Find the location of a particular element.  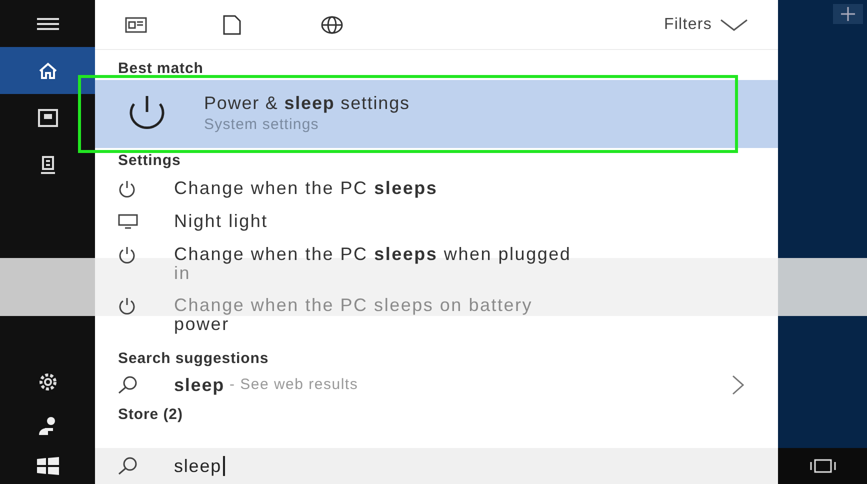

sidebar-selection is located at coordinates (47, 70).